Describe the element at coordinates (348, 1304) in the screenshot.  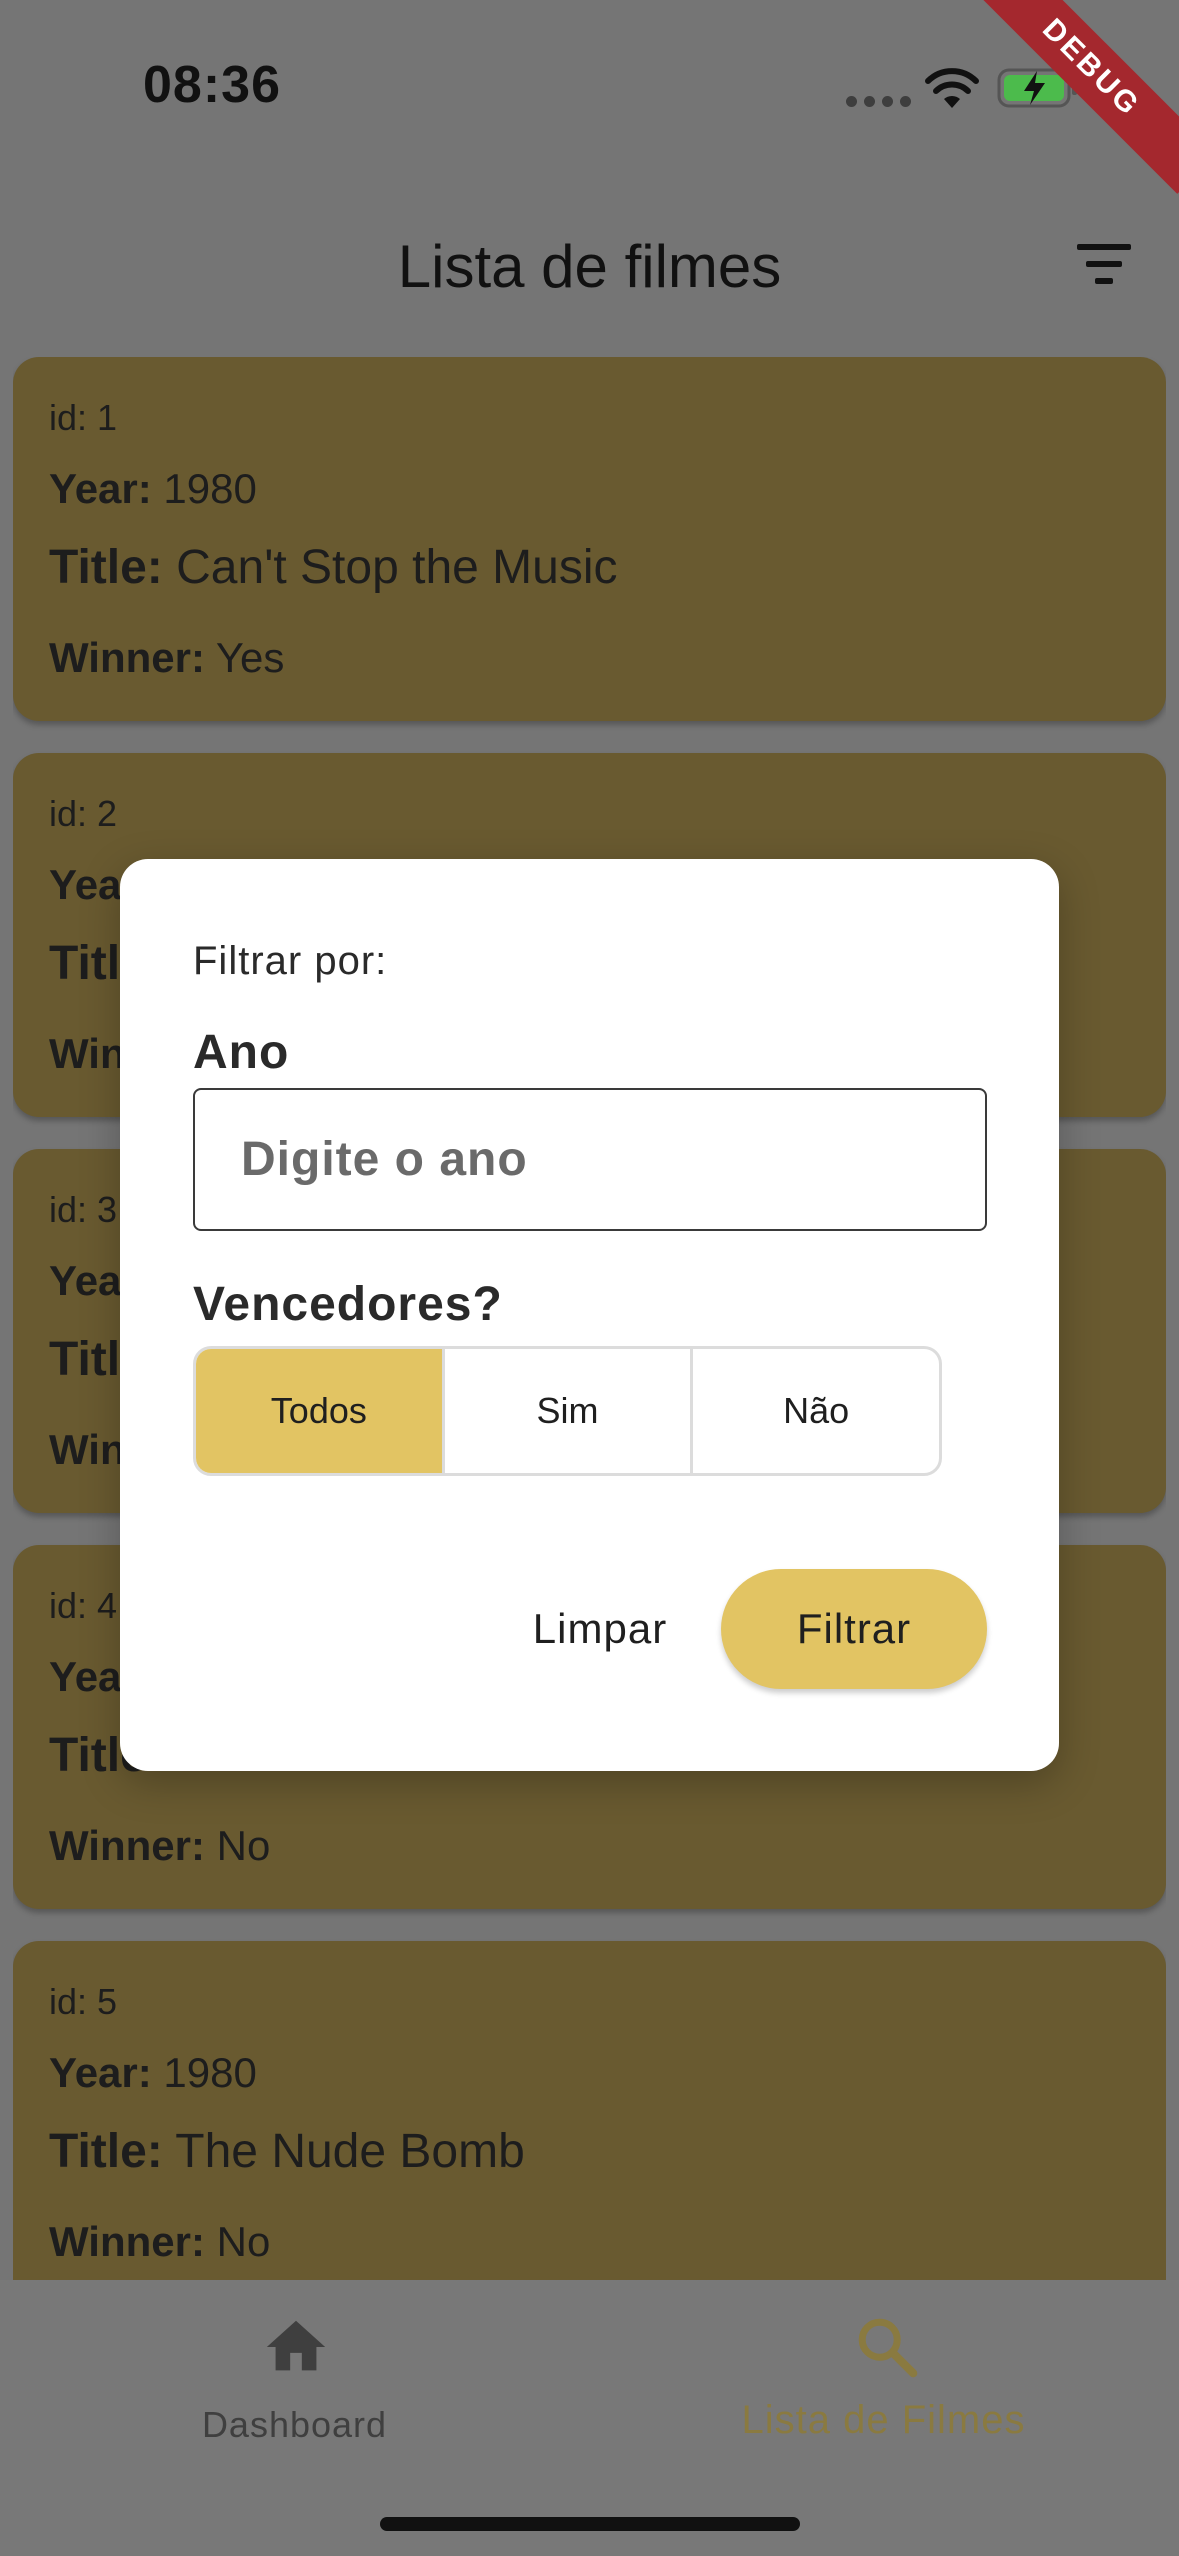
I see `winners-field-label: Vencedores?` at that location.